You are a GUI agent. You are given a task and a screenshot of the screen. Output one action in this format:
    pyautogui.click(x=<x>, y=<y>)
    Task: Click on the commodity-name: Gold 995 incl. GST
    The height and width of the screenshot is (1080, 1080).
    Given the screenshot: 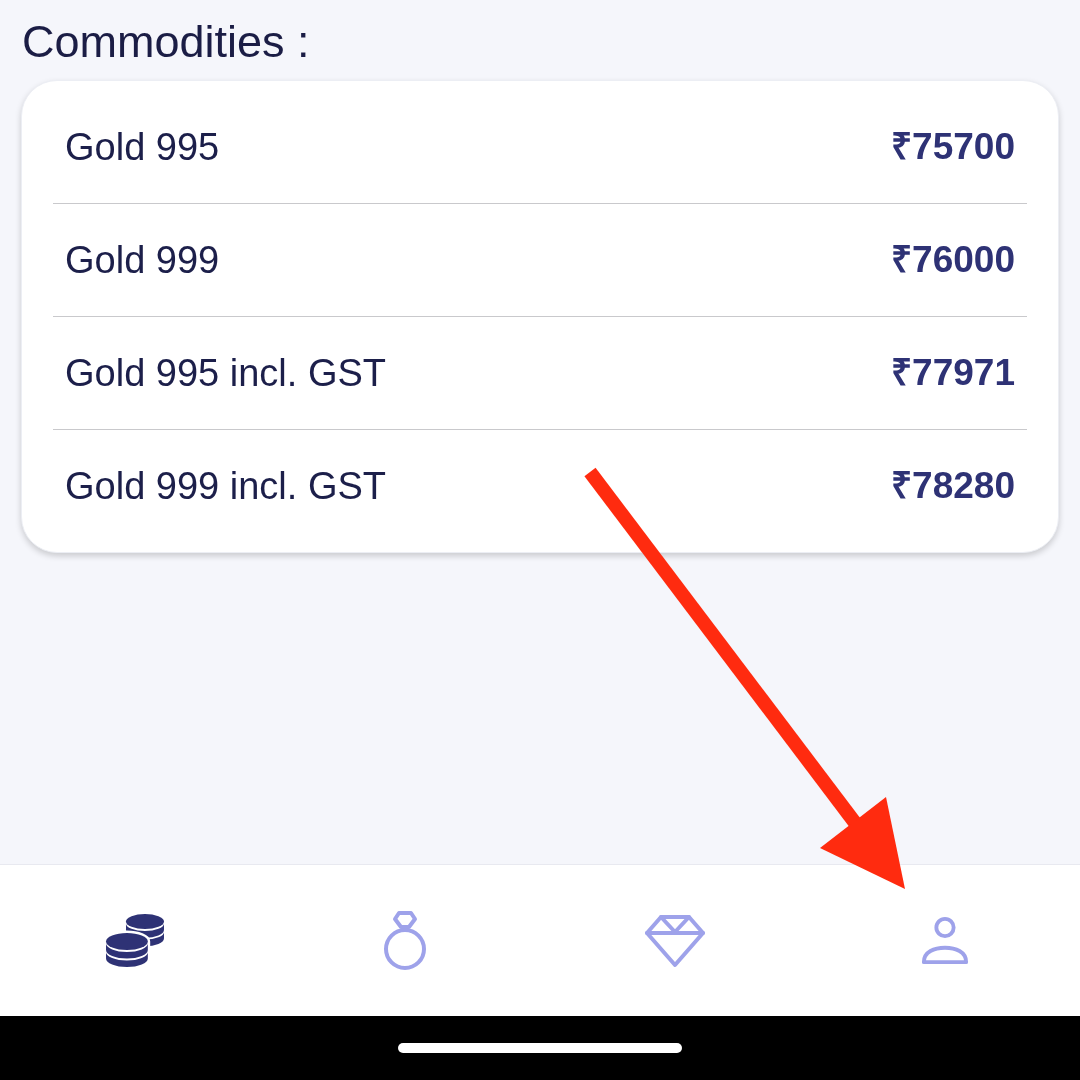 What is the action you would take?
    pyautogui.click(x=226, y=373)
    